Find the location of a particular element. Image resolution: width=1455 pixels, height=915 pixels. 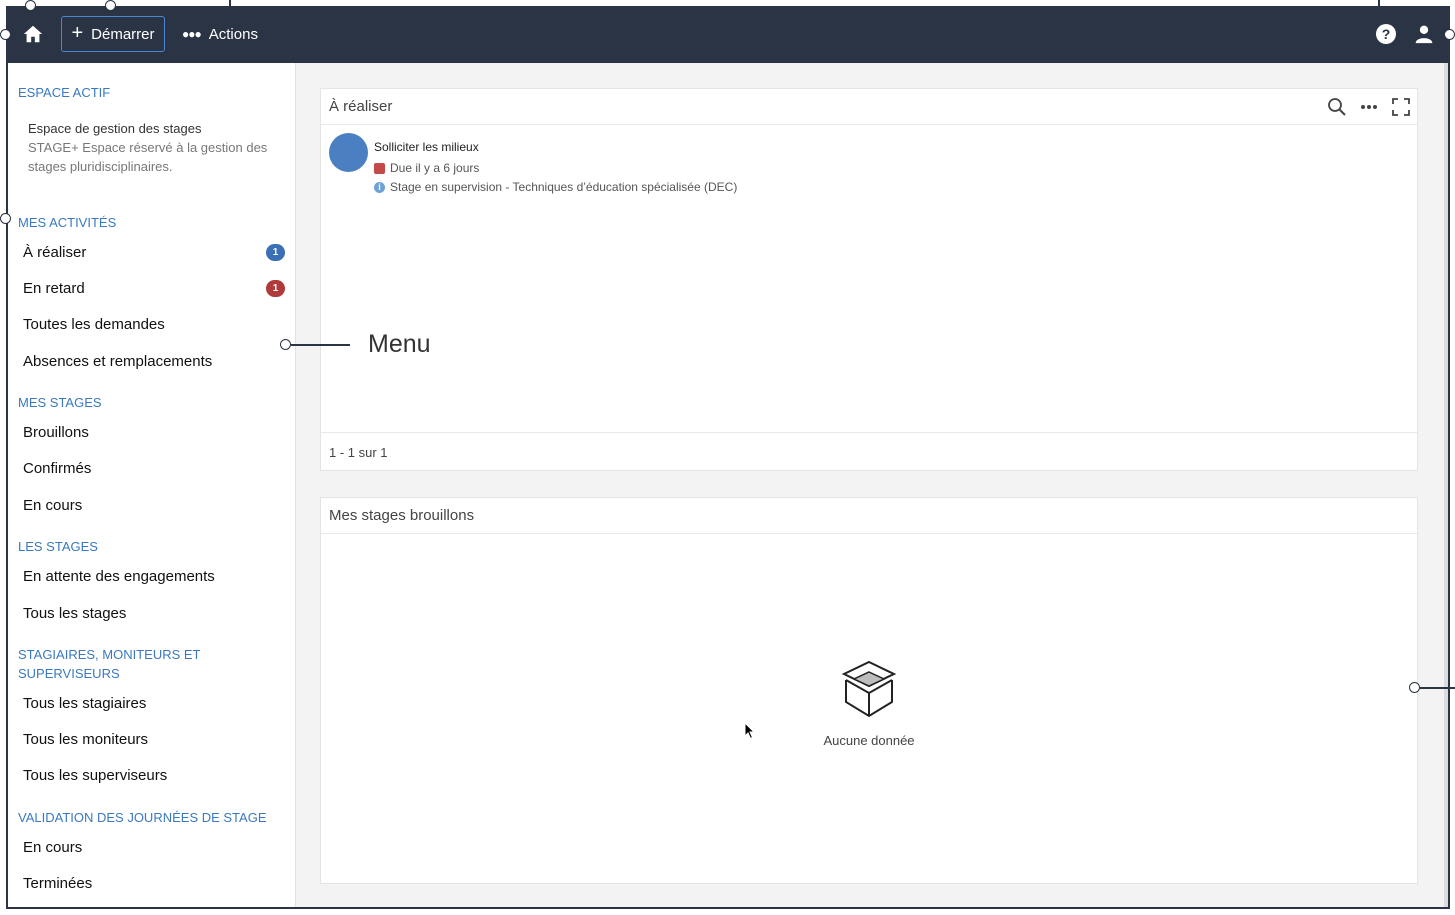

sidebar-item-toutes-demandes: Toutes les demandes is located at coordinates (154, 325).